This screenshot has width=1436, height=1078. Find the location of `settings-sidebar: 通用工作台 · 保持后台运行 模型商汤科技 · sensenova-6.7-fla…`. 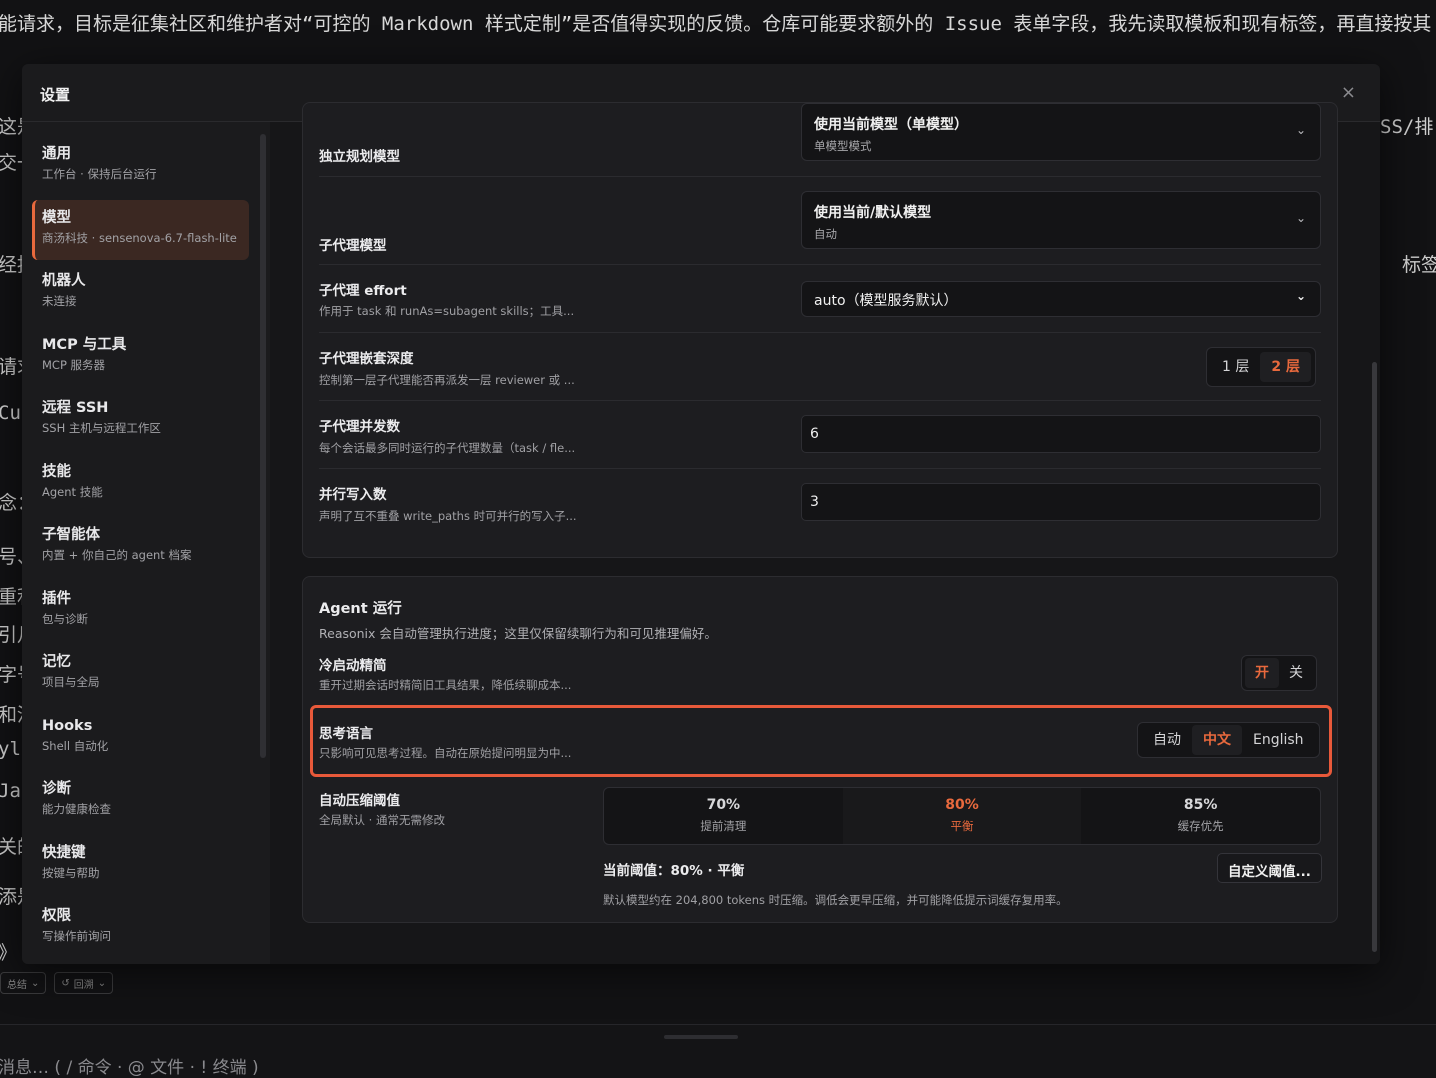

settings-sidebar: 通用工作台 · 保持后台运行 模型商汤科技 · sensenova-6.7-fla… is located at coordinates (146, 543).